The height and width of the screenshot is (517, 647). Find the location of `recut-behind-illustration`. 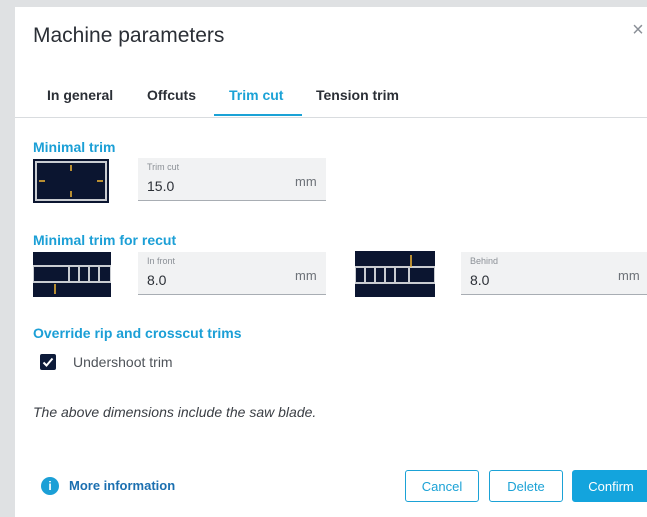

recut-behind-illustration is located at coordinates (395, 274).